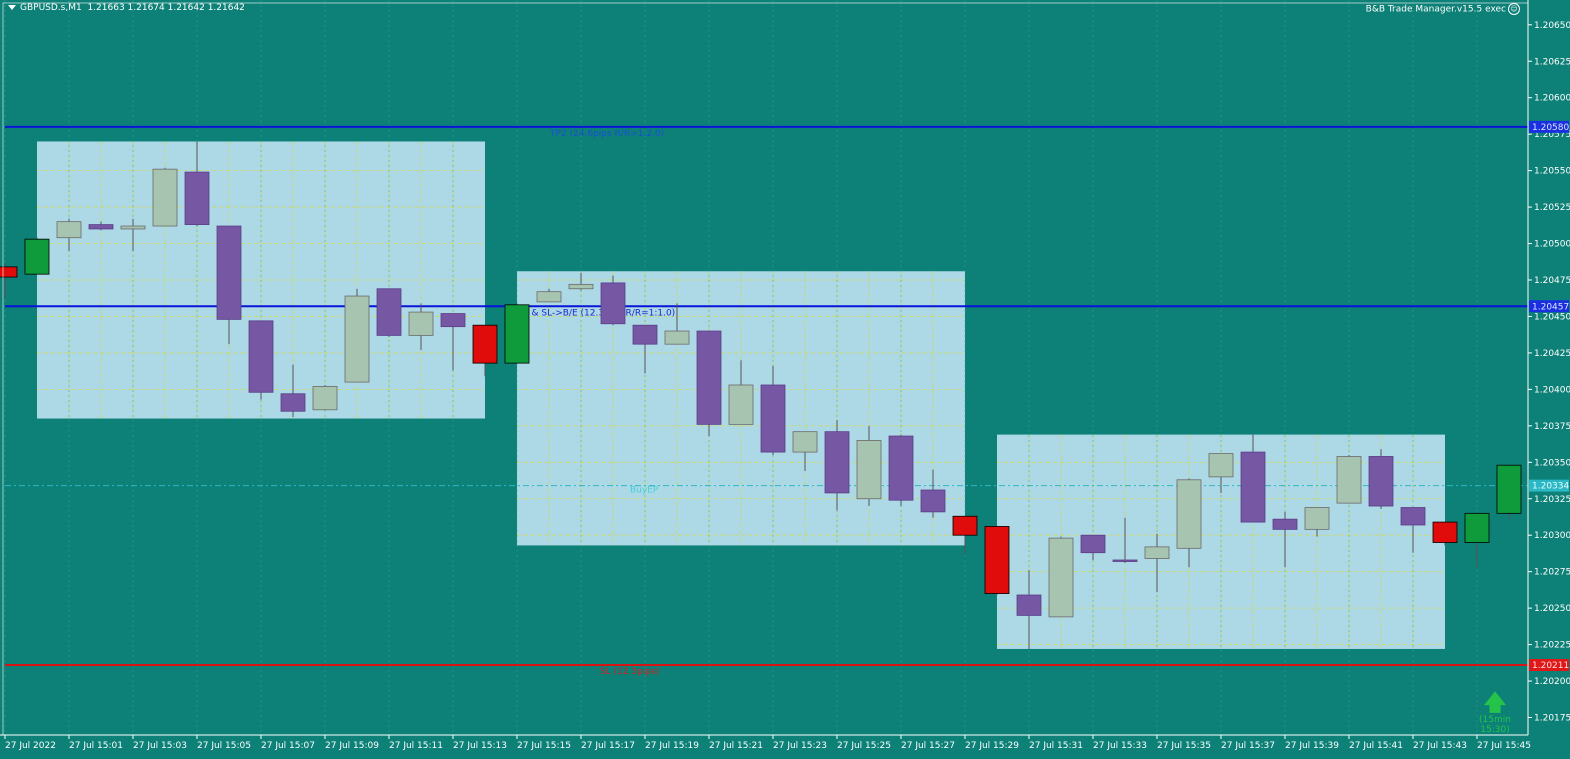 The image size is (1570, 759). What do you see at coordinates (1552, 682) in the screenshot?
I see `price-tick-label: 1.20200` at bounding box center [1552, 682].